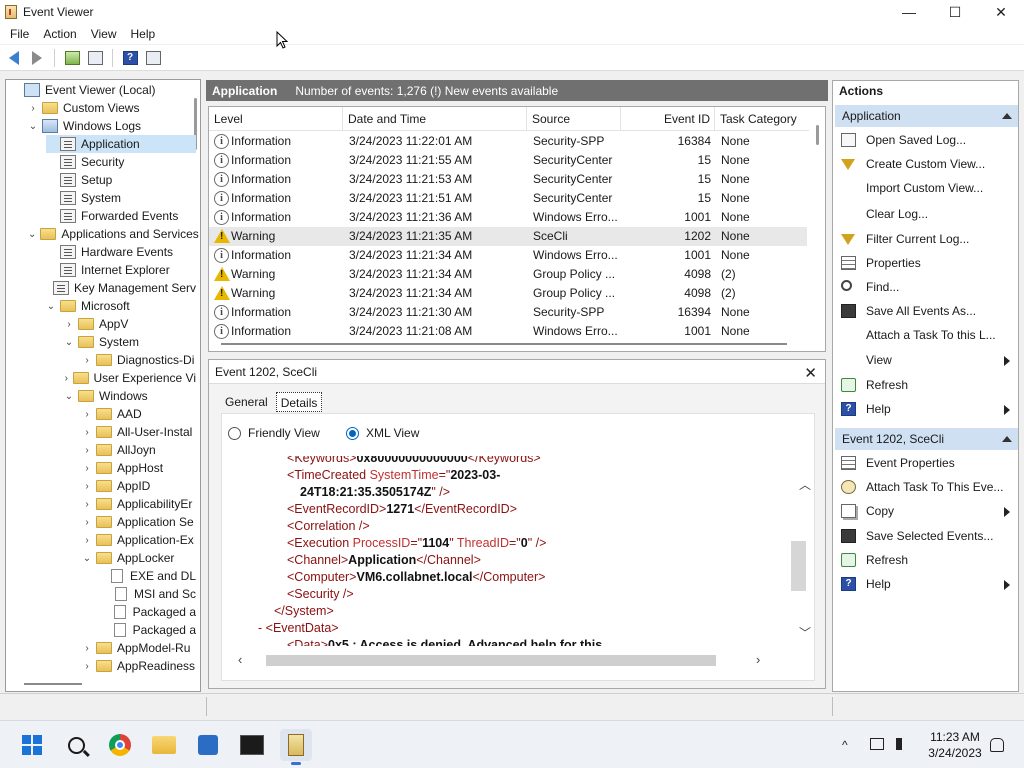  What do you see at coordinates (246, 402) in the screenshot?
I see `tab-general: General` at bounding box center [246, 402].